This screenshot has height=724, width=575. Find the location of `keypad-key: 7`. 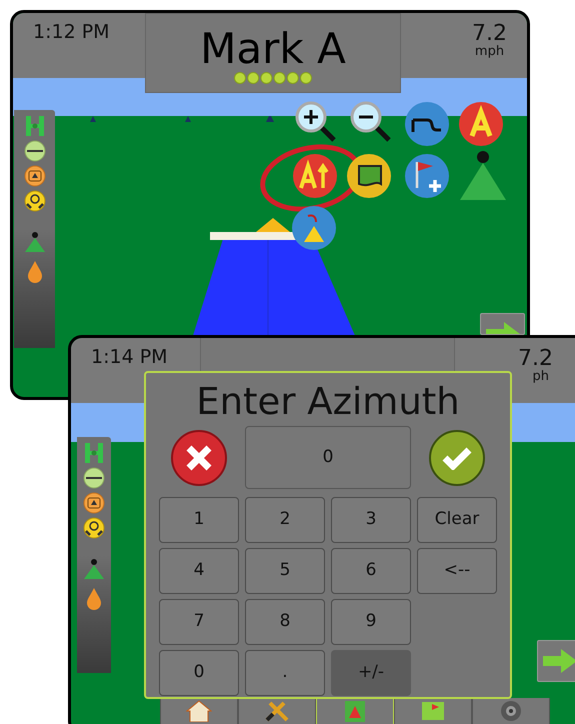

keypad-key: 7 is located at coordinates (199, 622).